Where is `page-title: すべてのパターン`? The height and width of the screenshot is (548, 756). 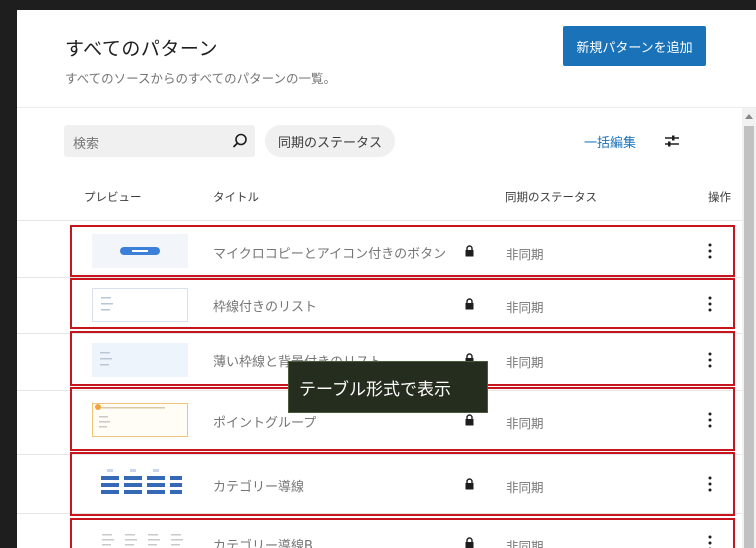 page-title: すべてのパターン is located at coordinates (141, 49).